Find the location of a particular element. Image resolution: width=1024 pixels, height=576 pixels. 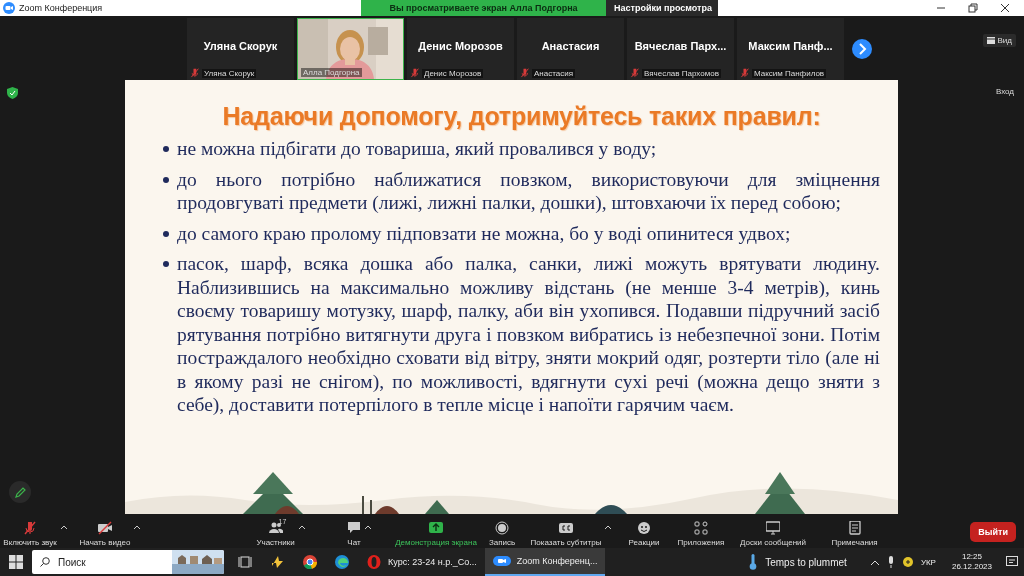

participant-name: Денис Морозов is located at coordinates (460, 46).